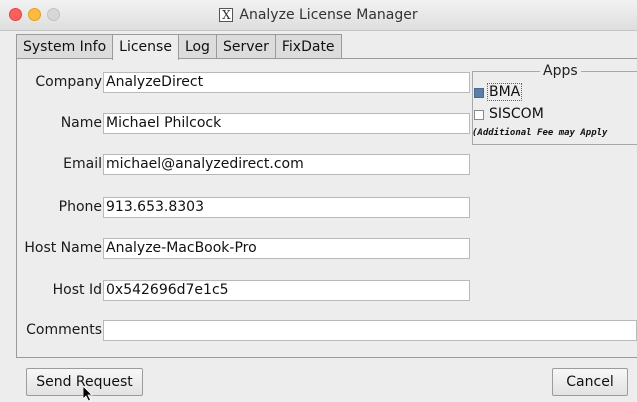 Image resolution: width=637 pixels, height=402 pixels. I want to click on email-field: michael@analyzedirect.com, so click(286, 164).